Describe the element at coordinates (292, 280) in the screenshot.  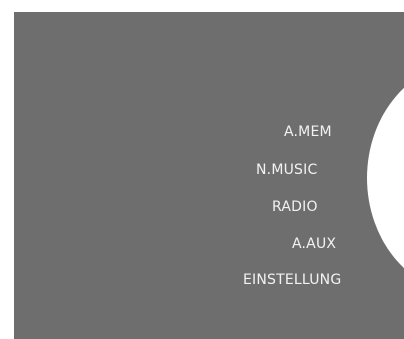
I see `menu-item-einstellung: EINSTELLUNG` at that location.